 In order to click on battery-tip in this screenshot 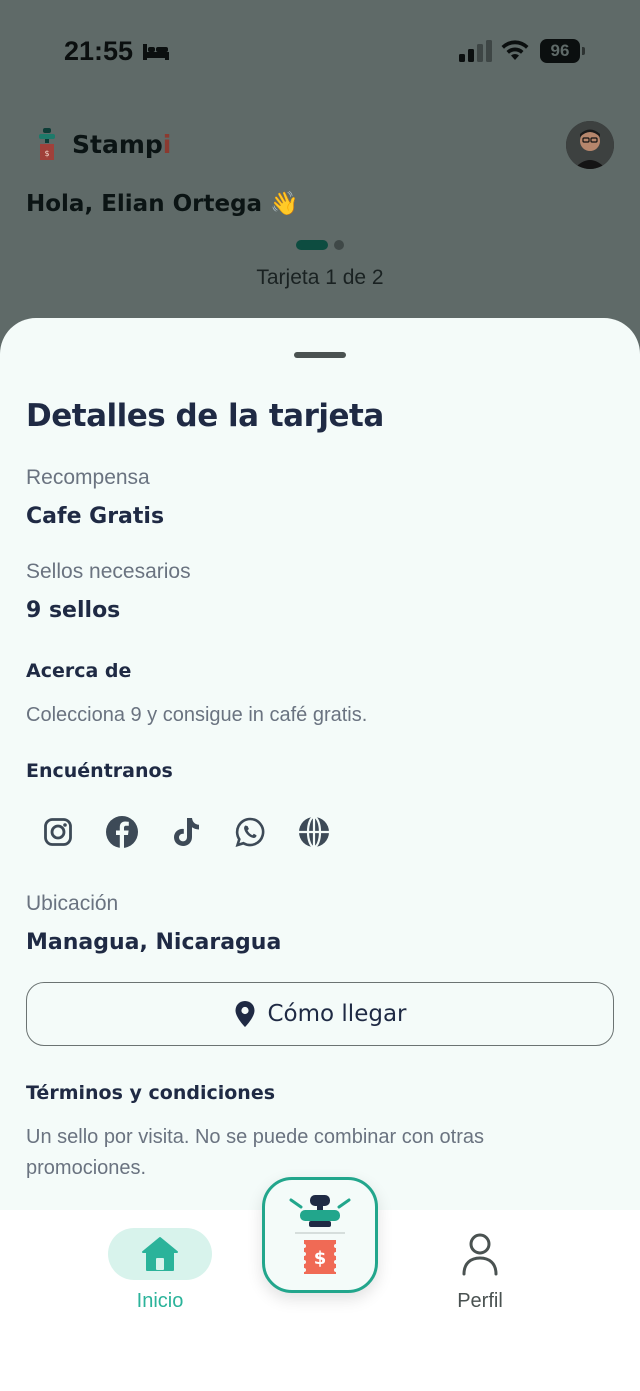, I will do `click(583, 51)`.